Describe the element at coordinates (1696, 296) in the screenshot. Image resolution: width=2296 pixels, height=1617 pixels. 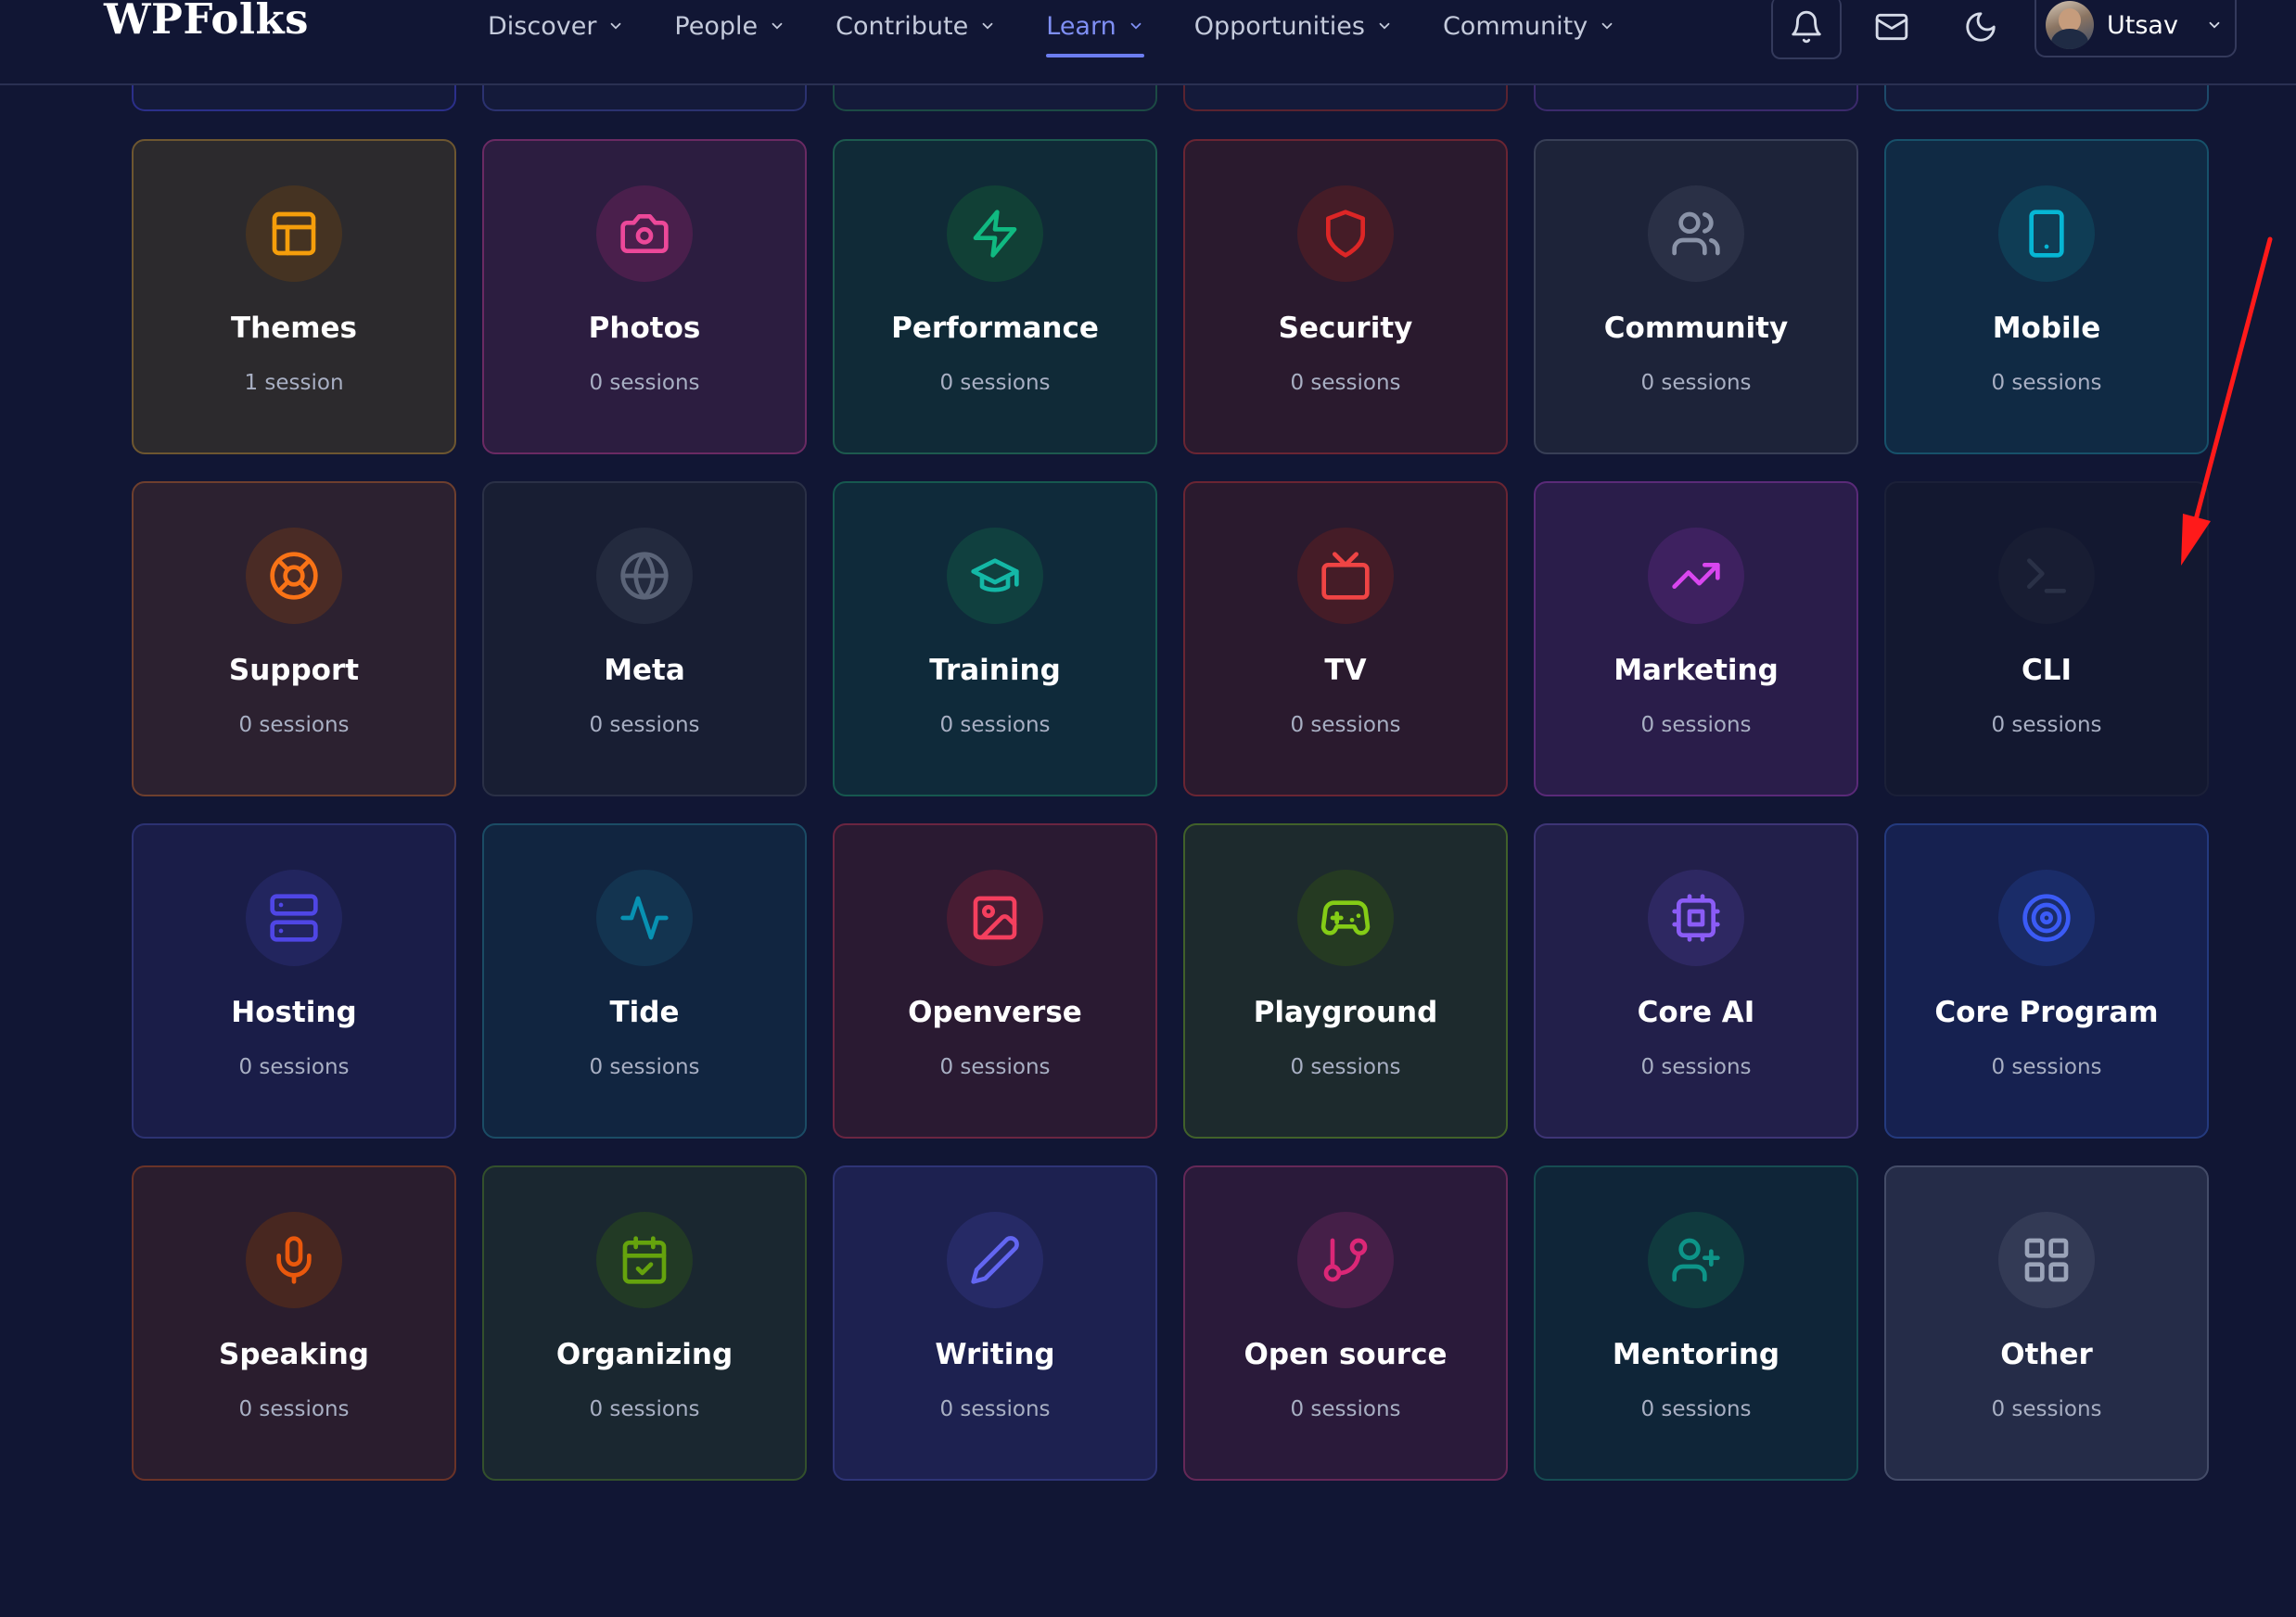
I see `category-card-community: Community 0 sessions` at that location.